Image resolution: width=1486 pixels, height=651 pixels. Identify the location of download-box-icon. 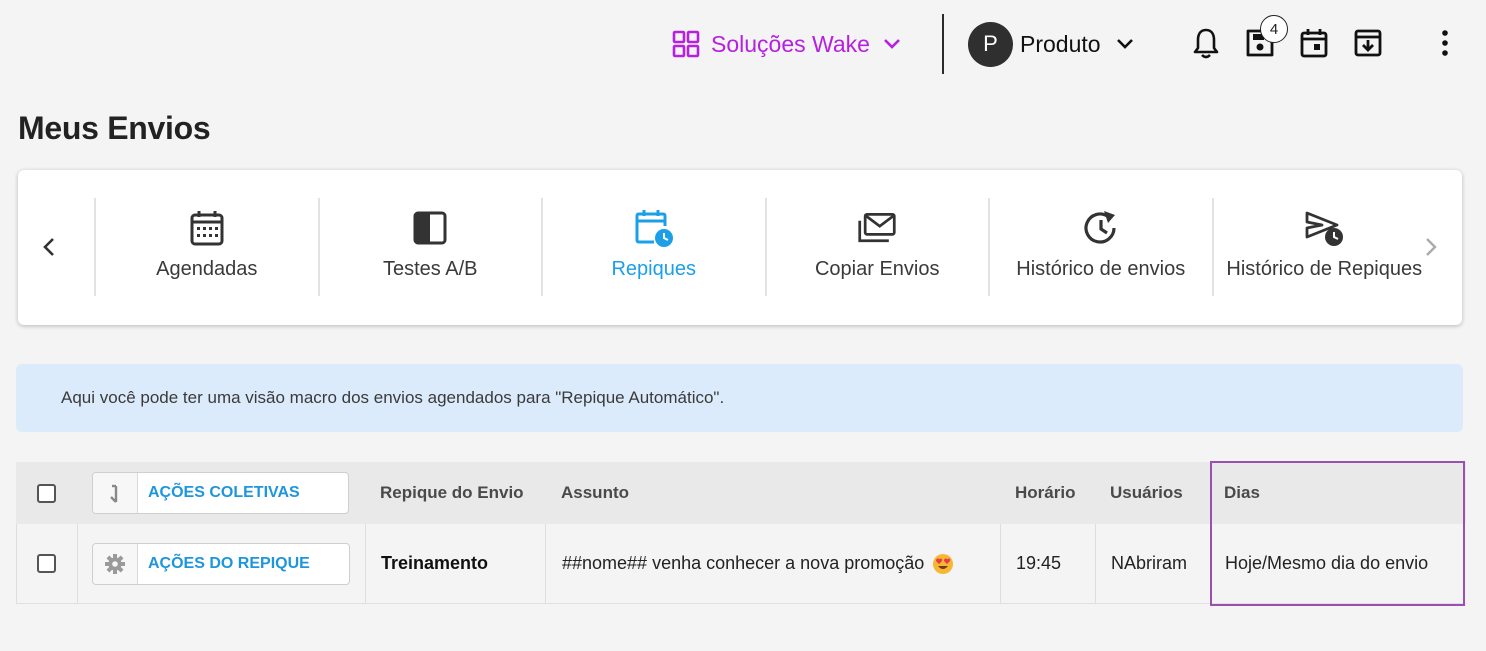
(1368, 43).